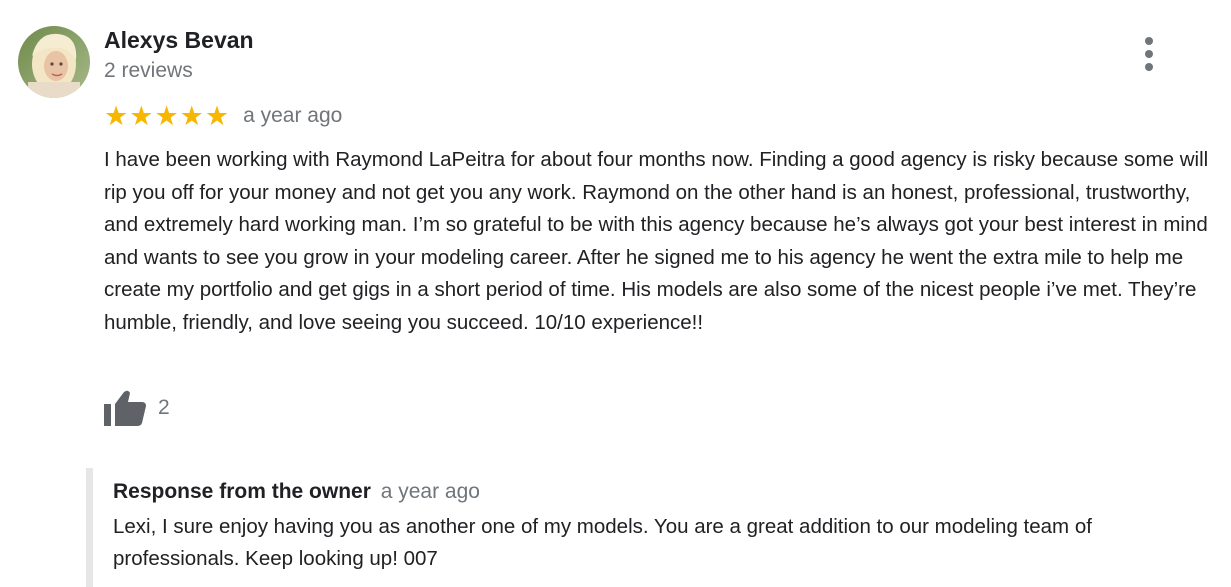 The height and width of the screenshot is (587, 1231). Describe the element at coordinates (242, 491) in the screenshot. I see `owner-response-label: Response from the owner` at that location.